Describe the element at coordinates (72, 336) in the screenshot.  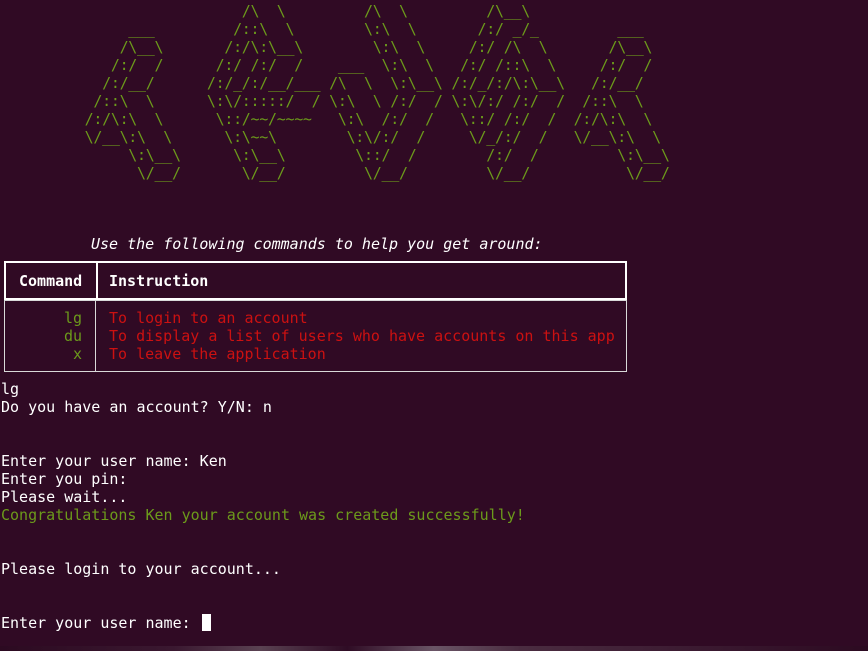
I see `command-key-du: du` at that location.